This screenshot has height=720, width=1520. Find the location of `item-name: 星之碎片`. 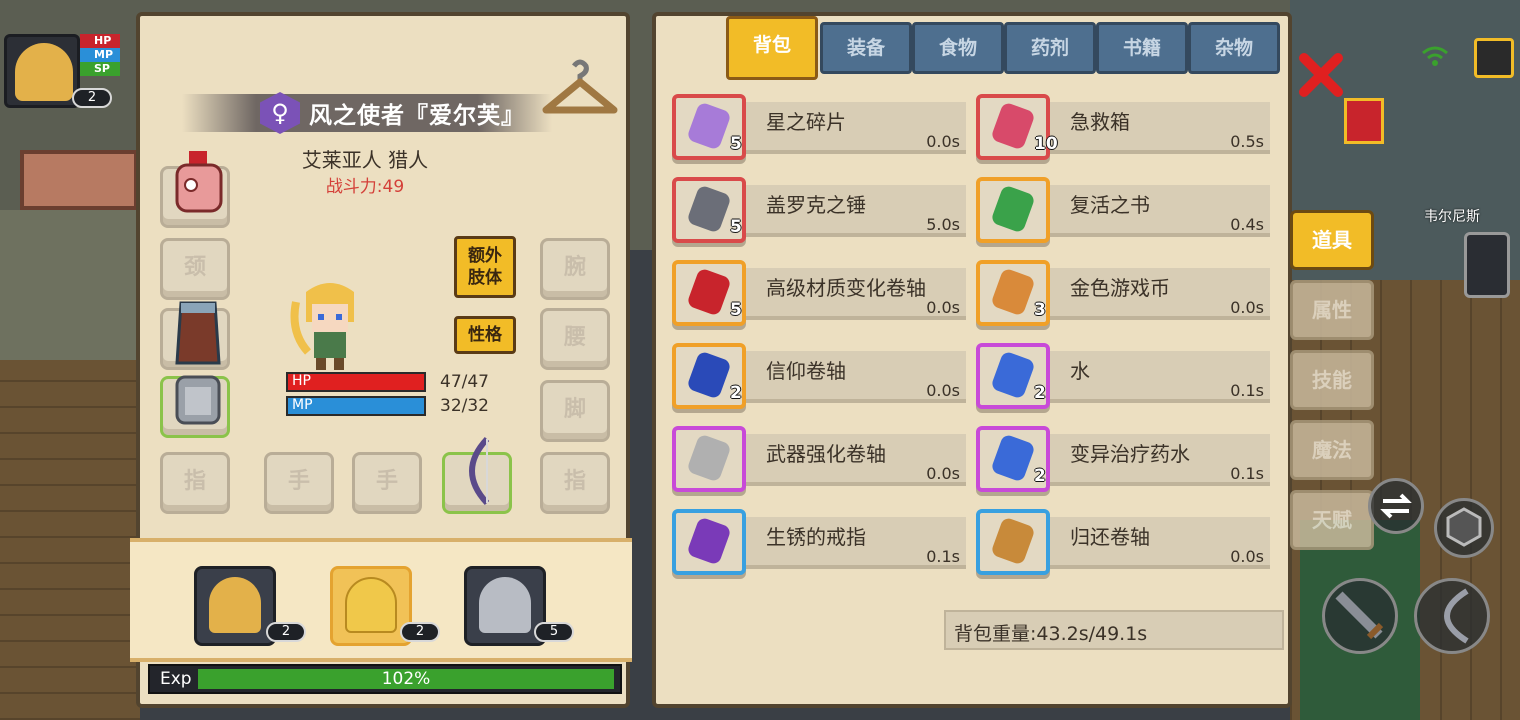

item-name: 星之碎片 is located at coordinates (806, 122).